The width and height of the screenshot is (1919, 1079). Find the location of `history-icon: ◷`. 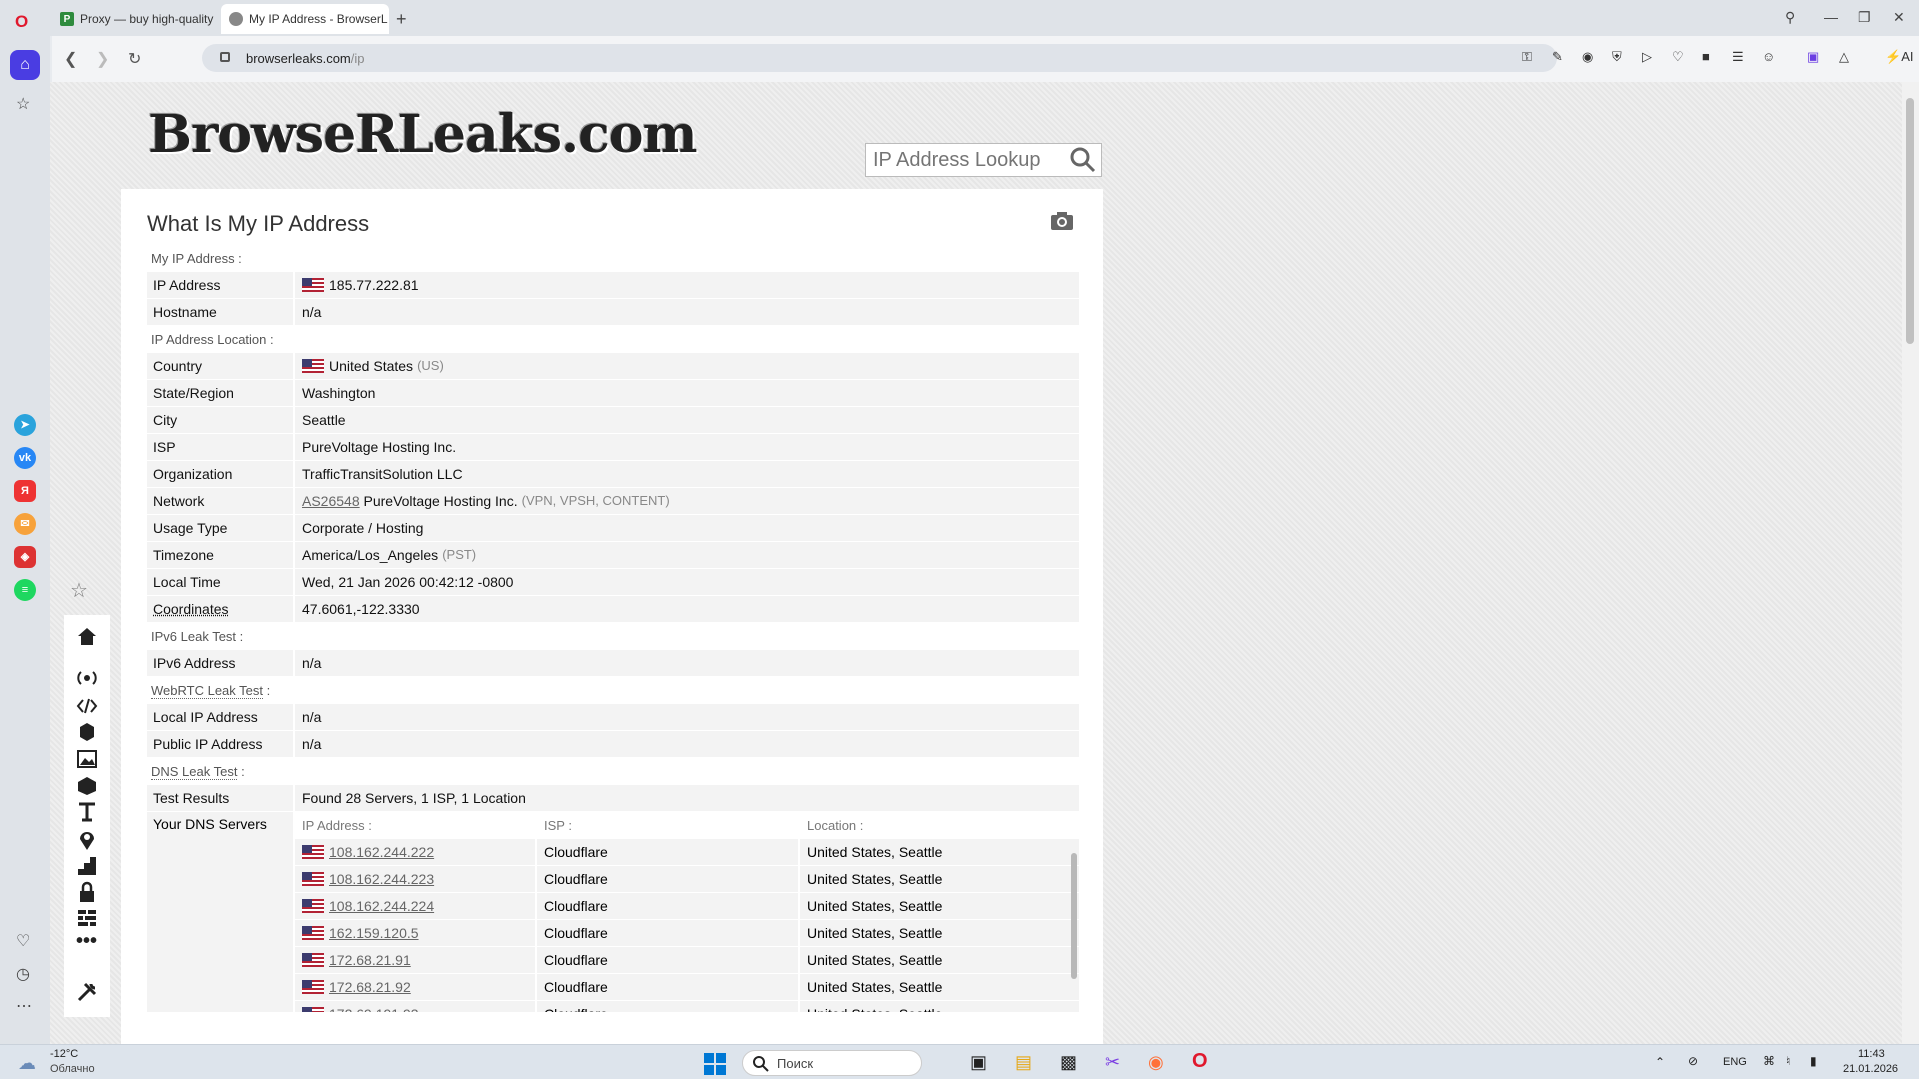

history-icon: ◷ is located at coordinates (23, 974).